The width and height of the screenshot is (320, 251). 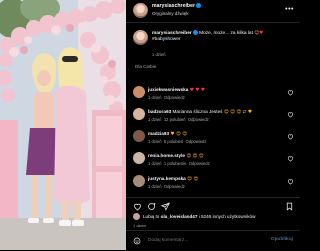 What do you see at coordinates (282, 239) in the screenshot?
I see `publish-button: Opublikuj` at bounding box center [282, 239].